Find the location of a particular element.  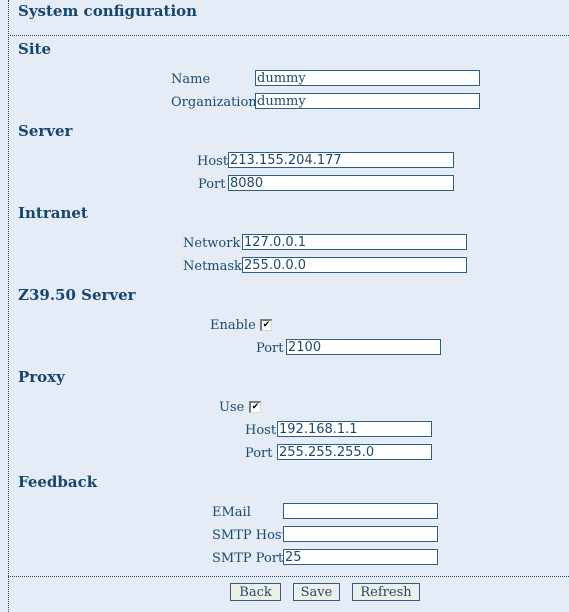

feedback-email-label: EMail is located at coordinates (231, 512).